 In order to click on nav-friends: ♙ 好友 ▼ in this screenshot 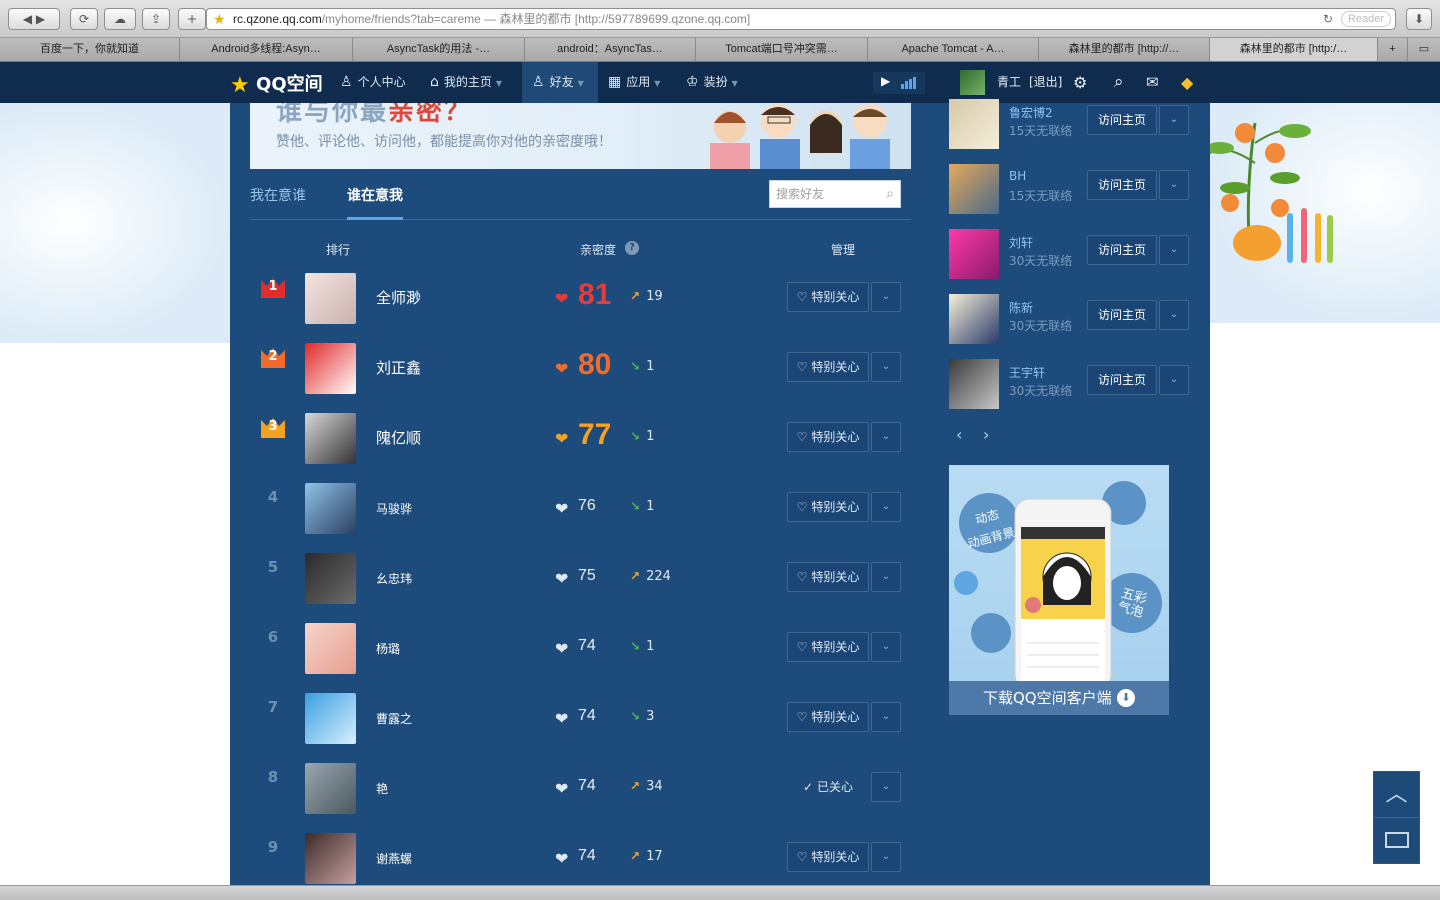, I will do `click(560, 82)`.